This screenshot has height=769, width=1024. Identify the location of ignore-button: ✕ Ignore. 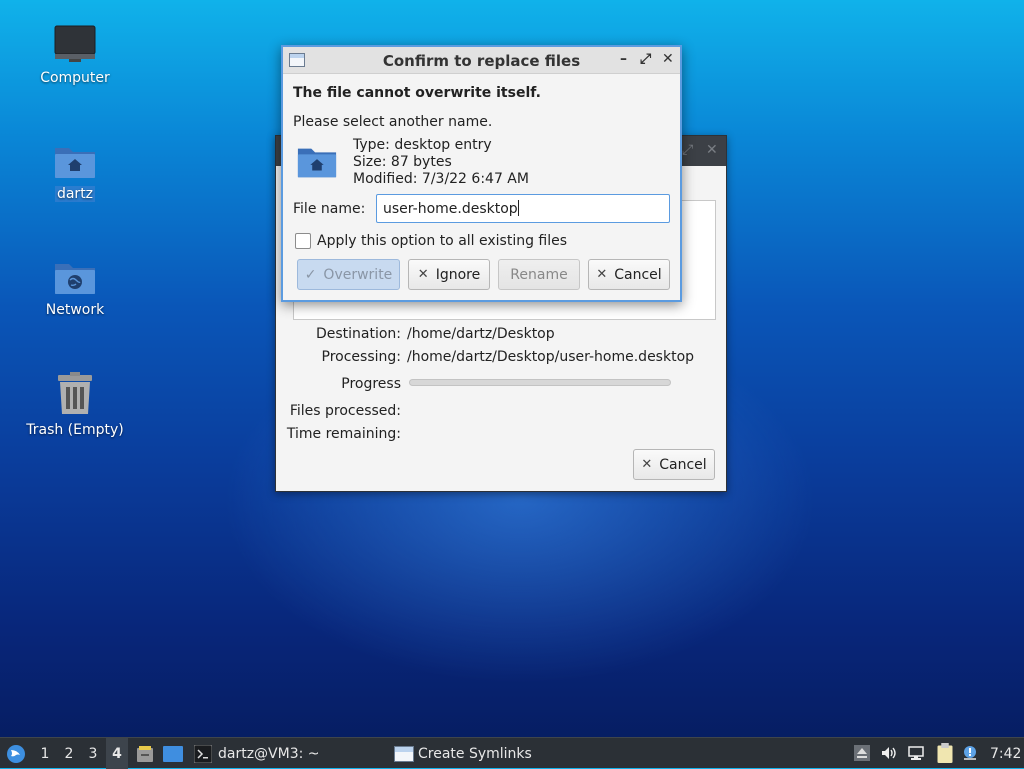
(449, 274).